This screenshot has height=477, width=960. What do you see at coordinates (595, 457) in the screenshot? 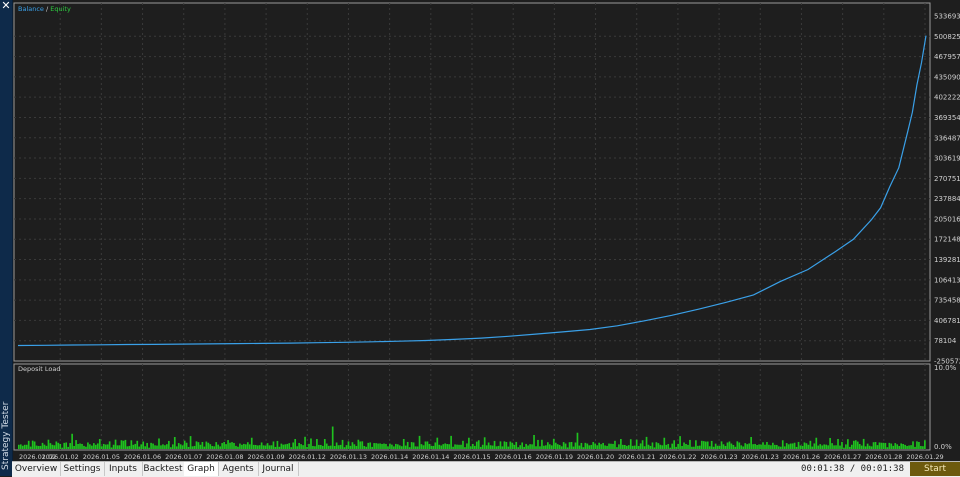
I see `x-tick-label: 2026.01.20` at bounding box center [595, 457].